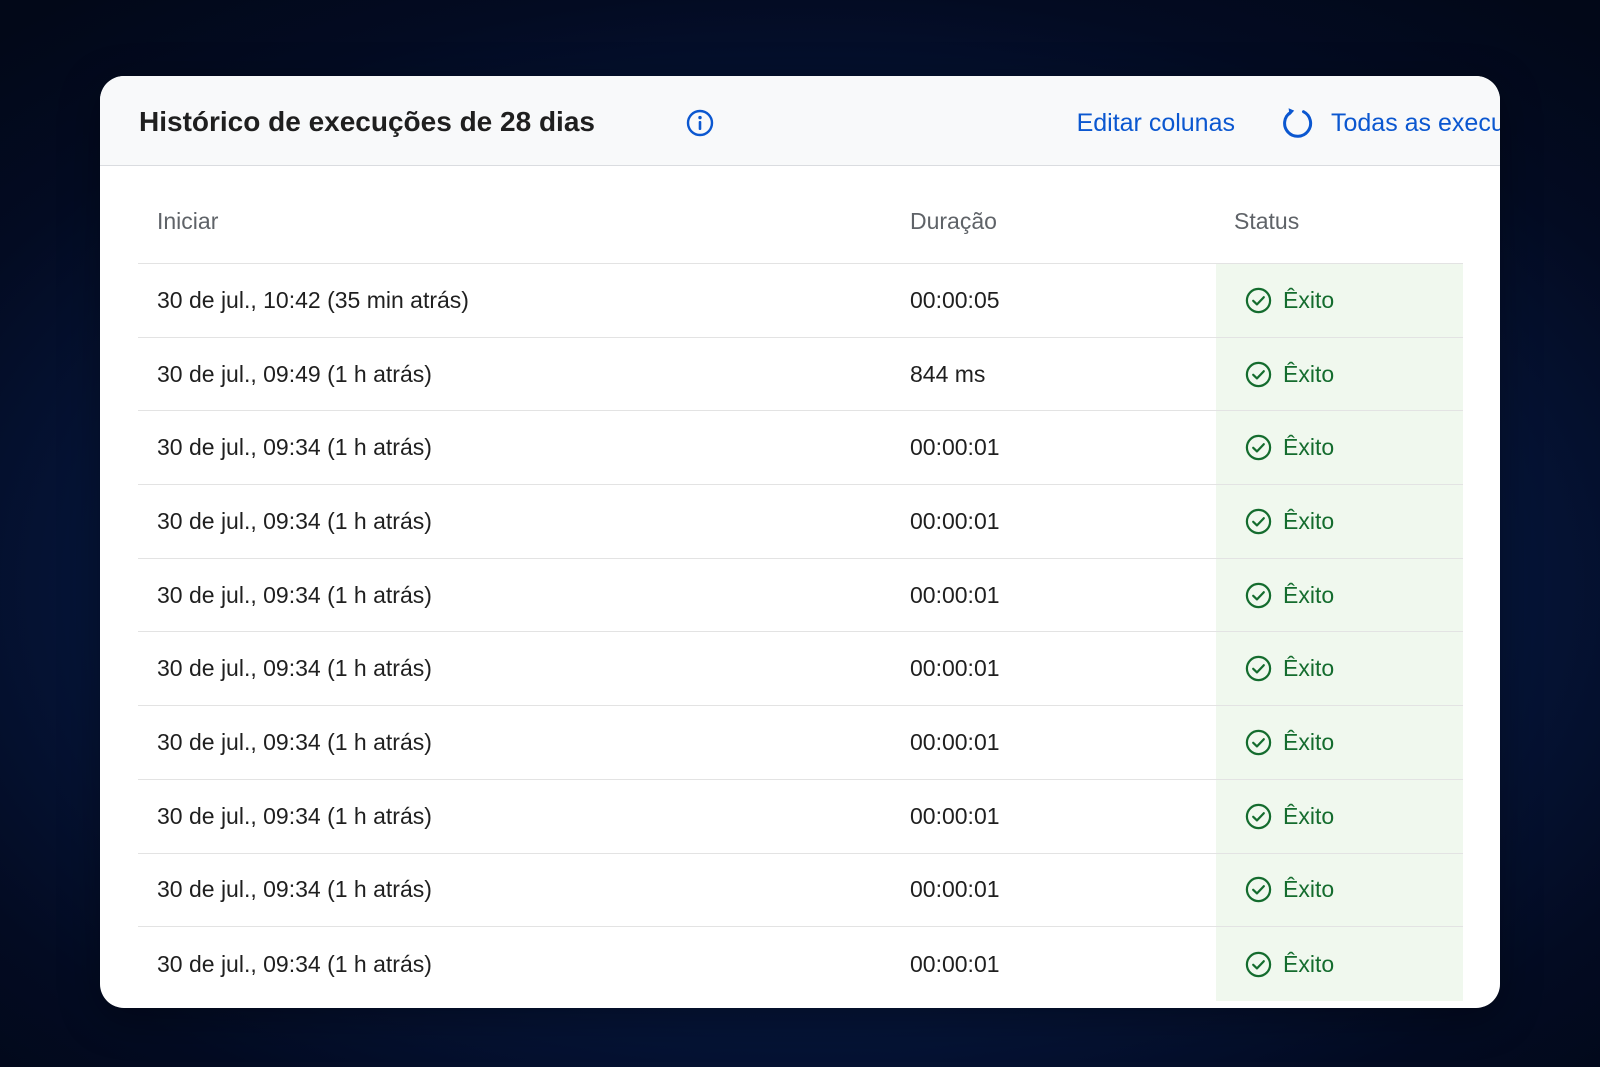 Image resolution: width=1600 pixels, height=1067 pixels. I want to click on all-runs-link: Todas as execuções, so click(1415, 123).